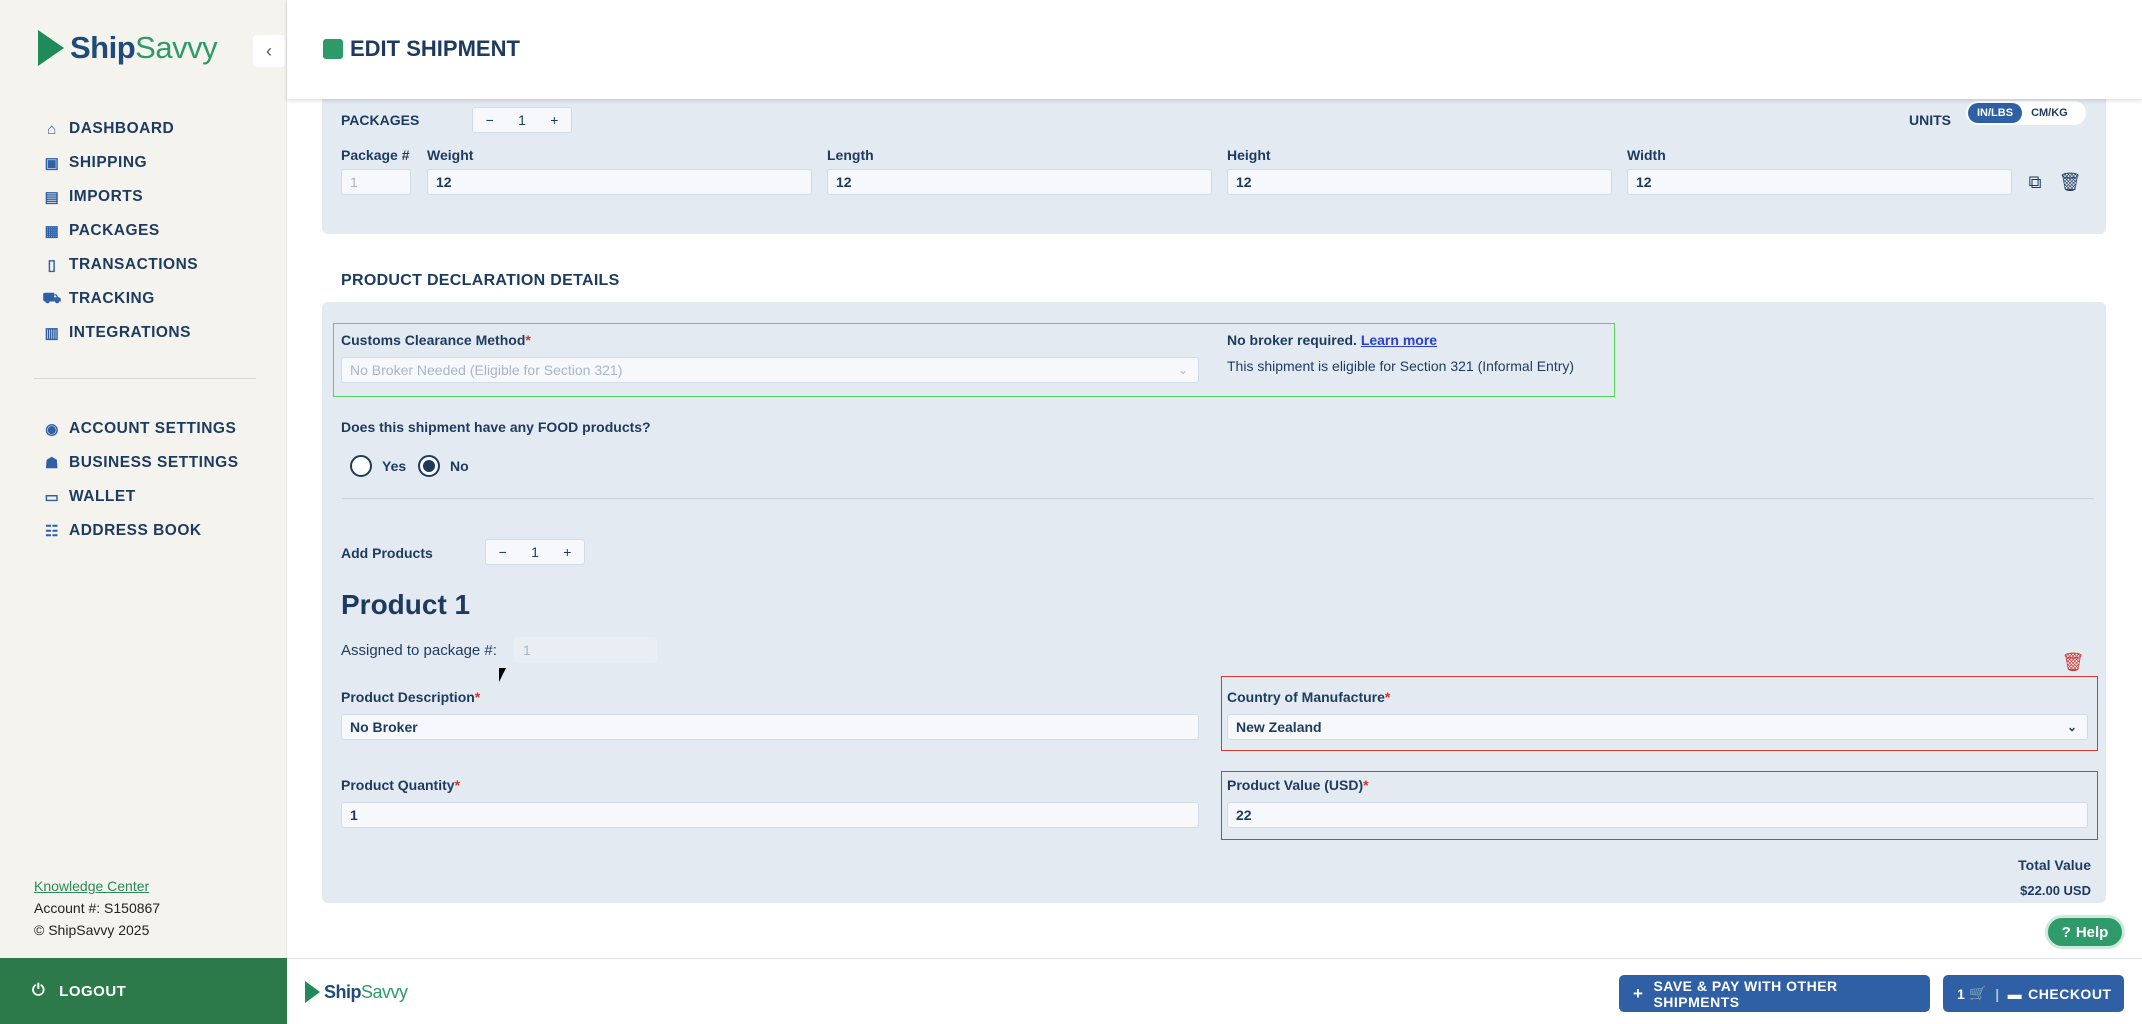 This screenshot has height=1024, width=2142. Describe the element at coordinates (1961, 993) in the screenshot. I see `cart-count: 1` at that location.